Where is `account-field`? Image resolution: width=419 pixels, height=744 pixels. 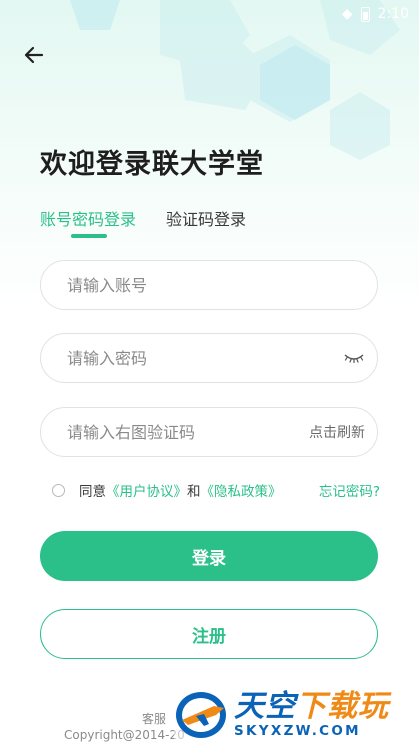
account-field is located at coordinates (209, 285).